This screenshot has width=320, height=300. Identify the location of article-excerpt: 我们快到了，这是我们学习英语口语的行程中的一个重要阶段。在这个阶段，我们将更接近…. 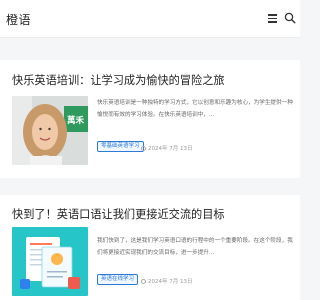
(195, 247).